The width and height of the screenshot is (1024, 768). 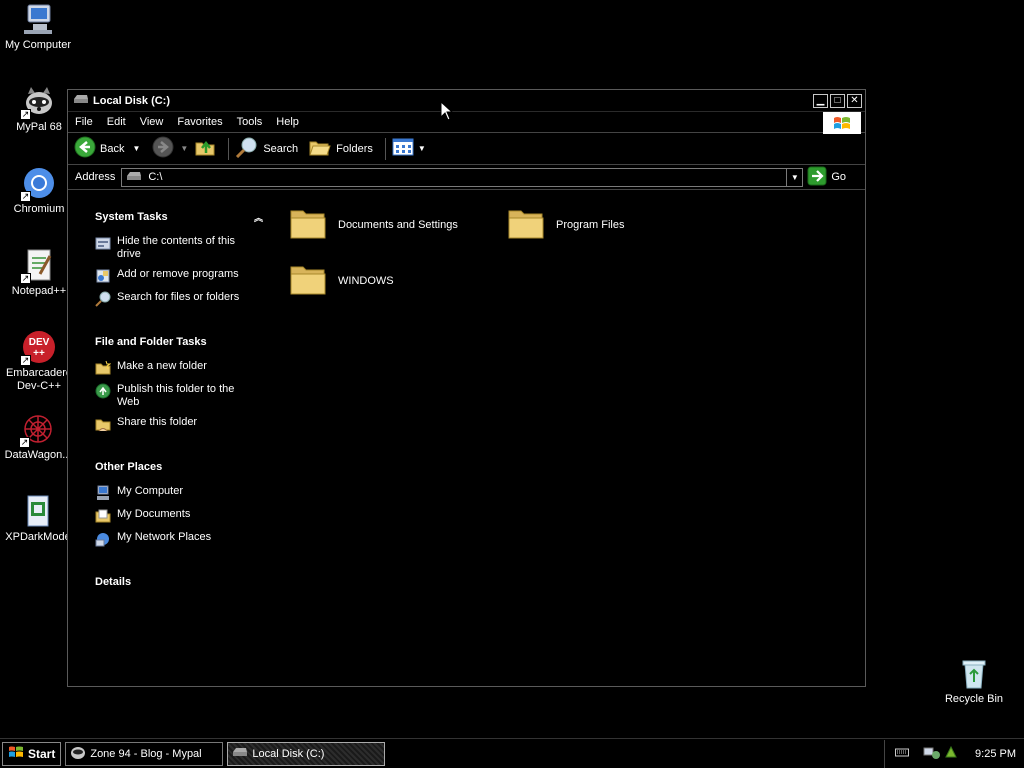 What do you see at coordinates (157, 422) in the screenshot?
I see `task-label: Share this folder` at bounding box center [157, 422].